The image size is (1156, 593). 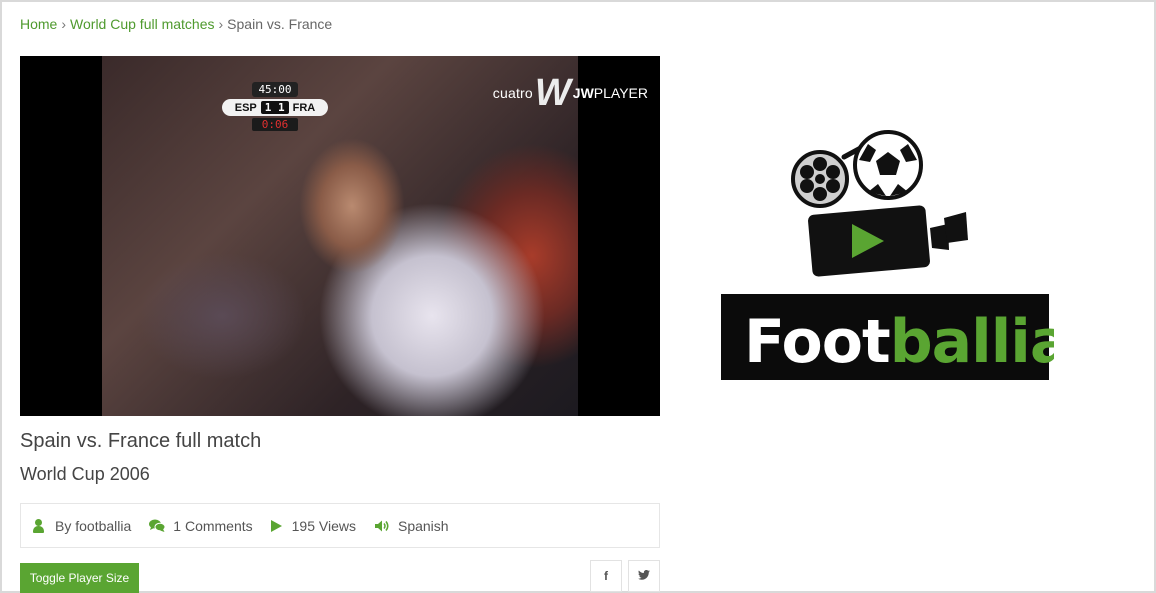 What do you see at coordinates (93, 525) in the screenshot?
I see `author-label: By footballia` at bounding box center [93, 525].